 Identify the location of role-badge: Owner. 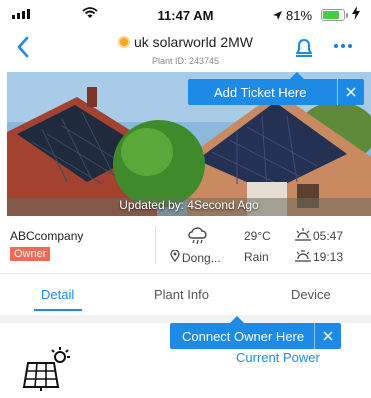
(30, 254).